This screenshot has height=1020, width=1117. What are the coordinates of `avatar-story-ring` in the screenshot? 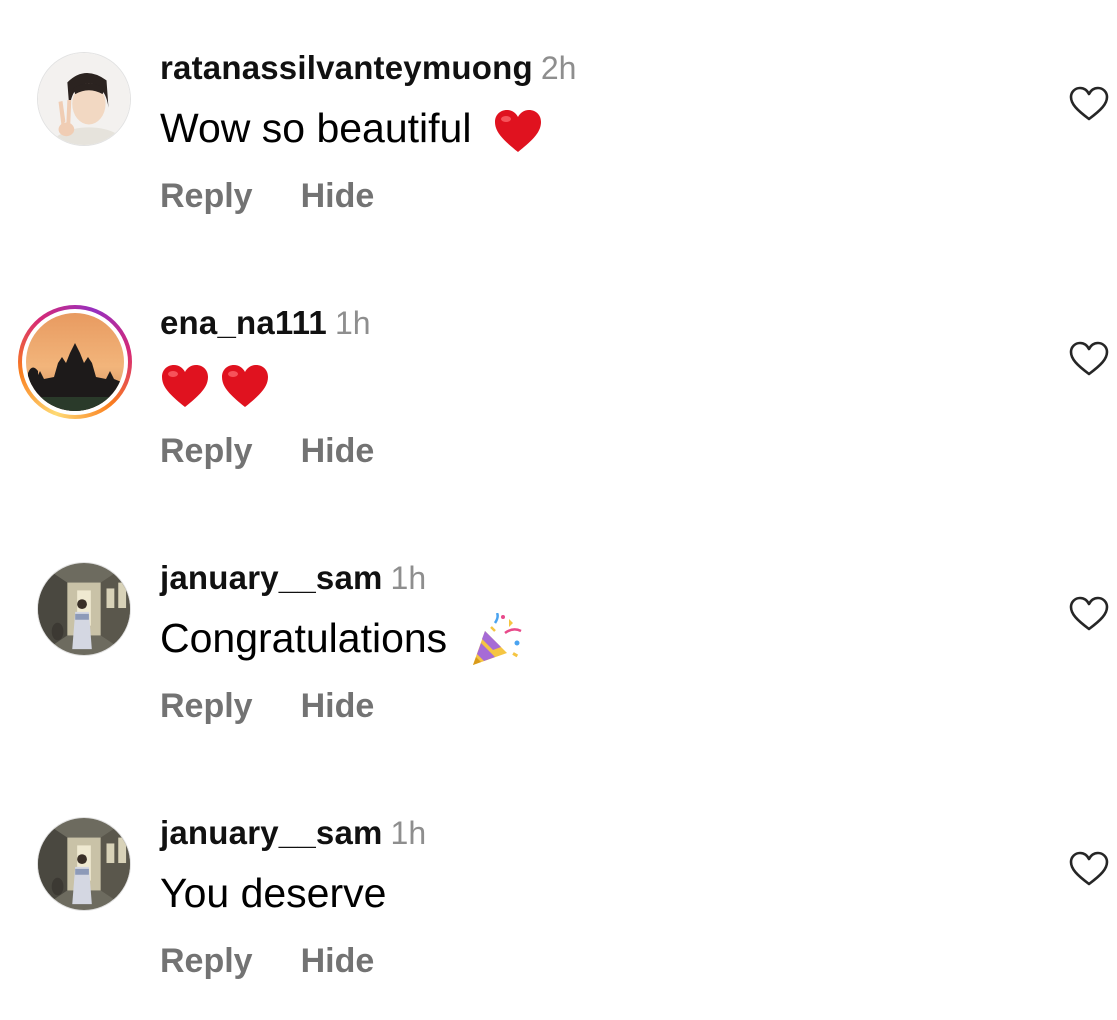 It's located at (75, 362).